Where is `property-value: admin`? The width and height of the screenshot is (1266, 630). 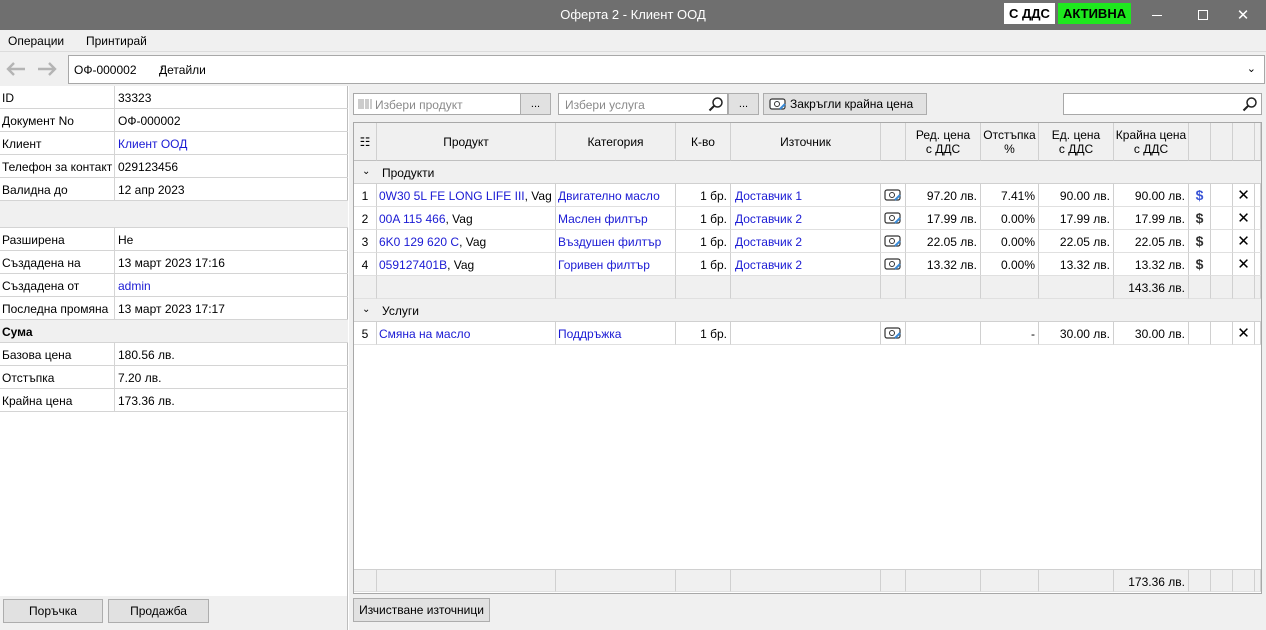 property-value: admin is located at coordinates (134, 286).